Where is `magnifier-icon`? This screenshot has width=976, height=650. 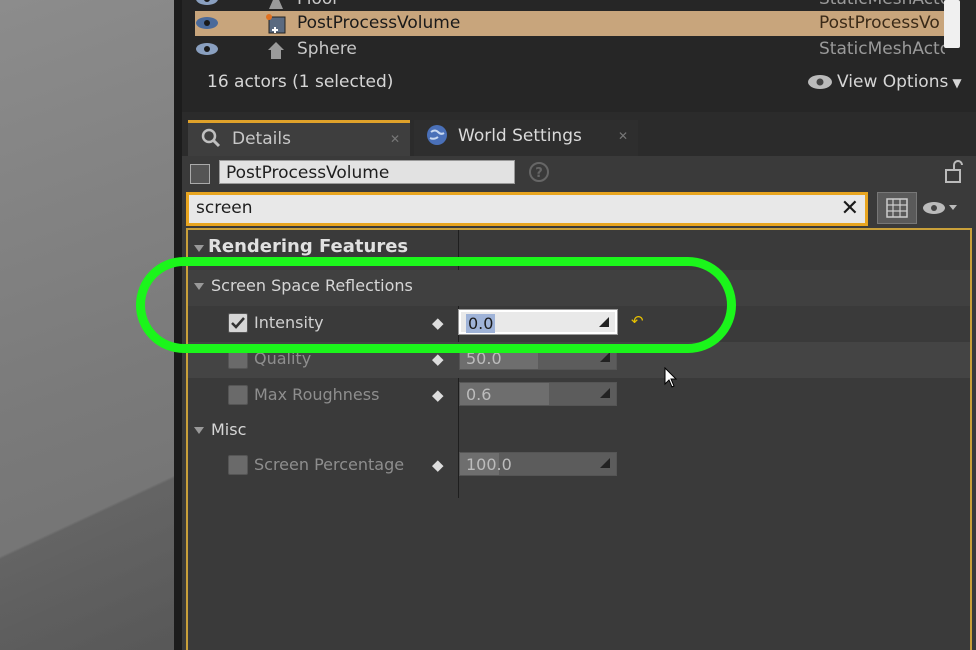
magnifier-icon is located at coordinates (211, 138).